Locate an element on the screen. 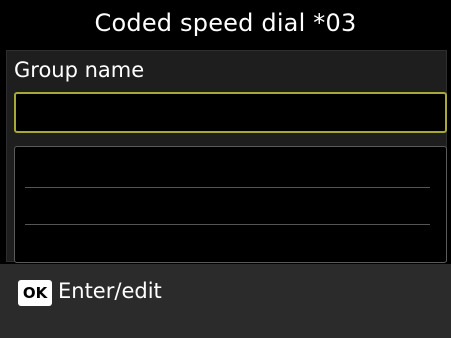  screen-title: Coded speed dial *03 is located at coordinates (225, 23).